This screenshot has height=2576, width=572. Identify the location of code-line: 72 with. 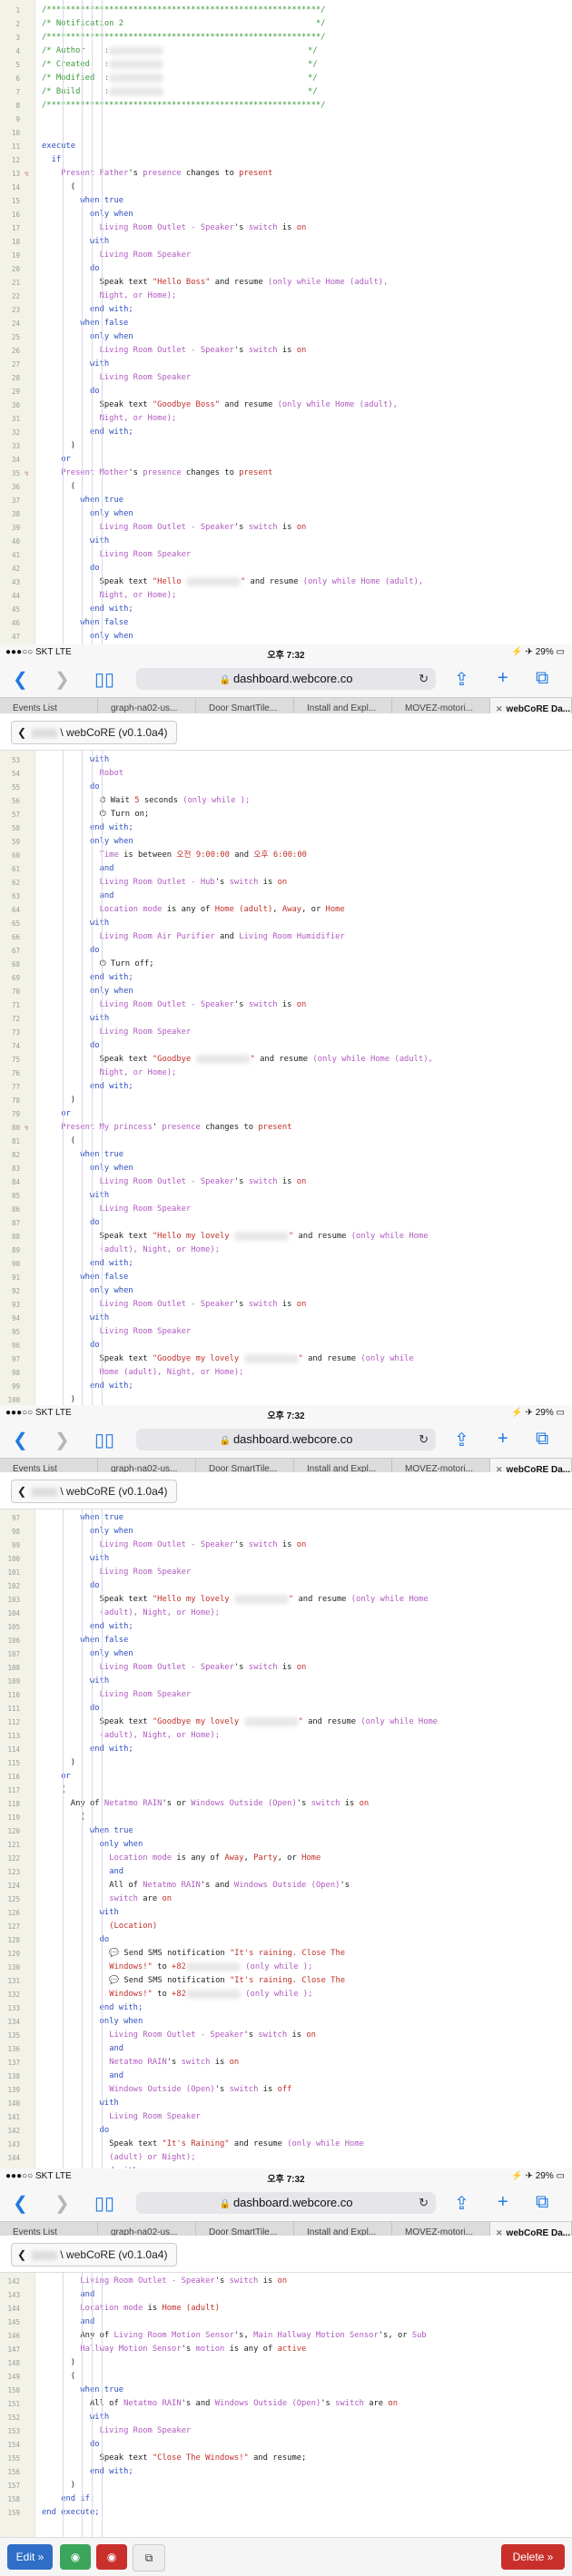
(286, 1019).